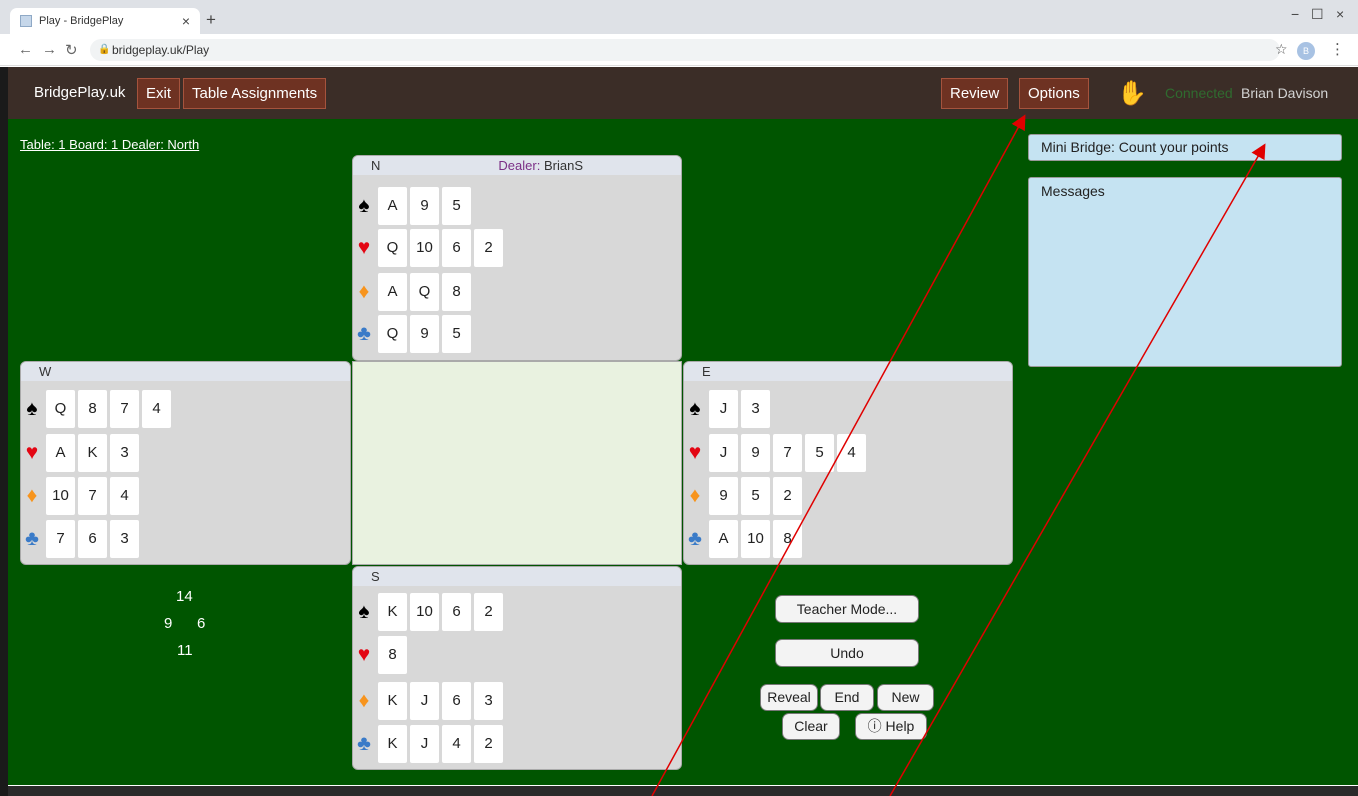 The width and height of the screenshot is (1358, 796). Describe the element at coordinates (755, 539) in the screenshot. I see `east-card: 10` at that location.